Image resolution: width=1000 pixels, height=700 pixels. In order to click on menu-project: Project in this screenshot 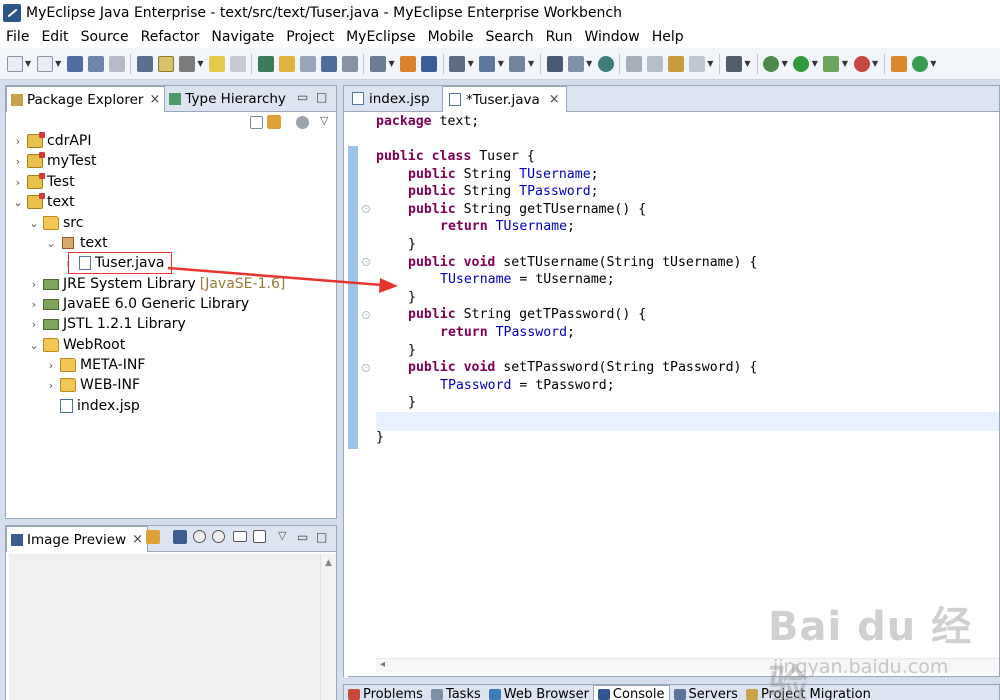, I will do `click(310, 37)`.